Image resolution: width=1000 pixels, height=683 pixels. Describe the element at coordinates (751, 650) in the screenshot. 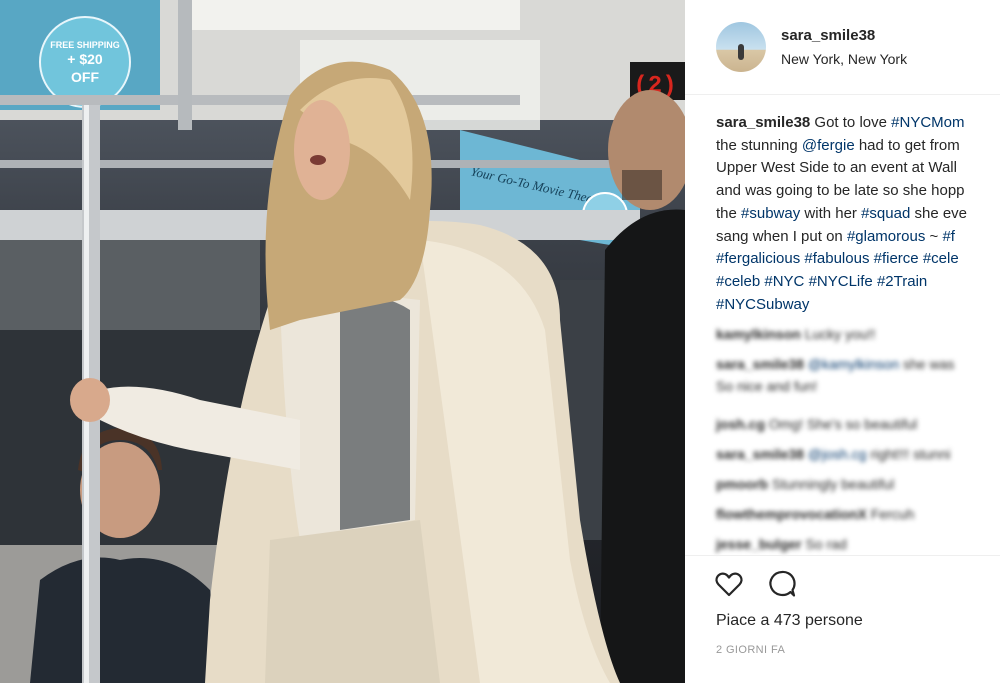

I see `timestamp: 2 GIORNI FA` at that location.